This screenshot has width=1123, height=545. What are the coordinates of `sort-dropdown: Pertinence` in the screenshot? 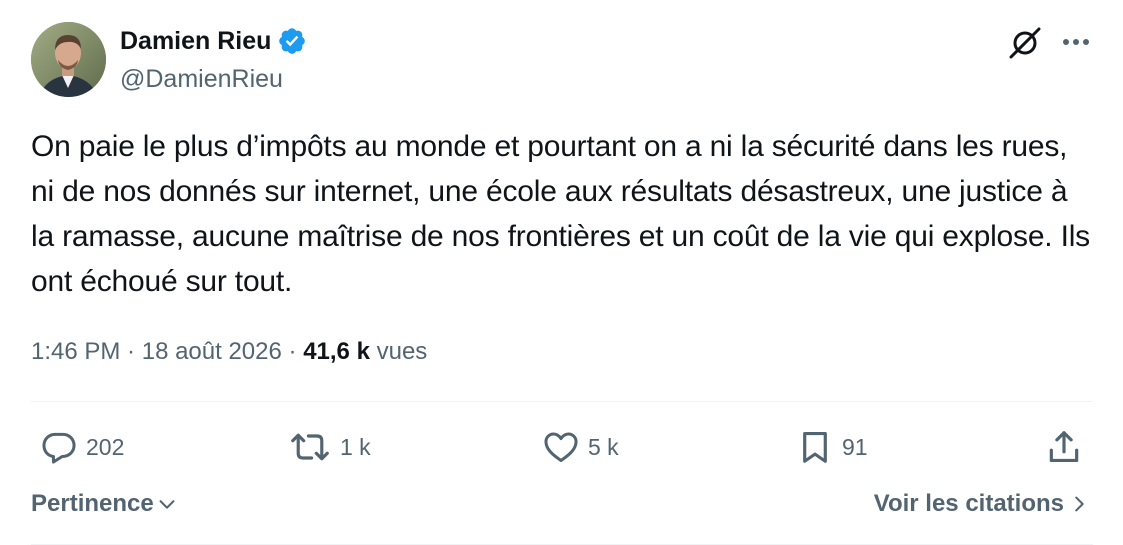 It's located at (104, 504).